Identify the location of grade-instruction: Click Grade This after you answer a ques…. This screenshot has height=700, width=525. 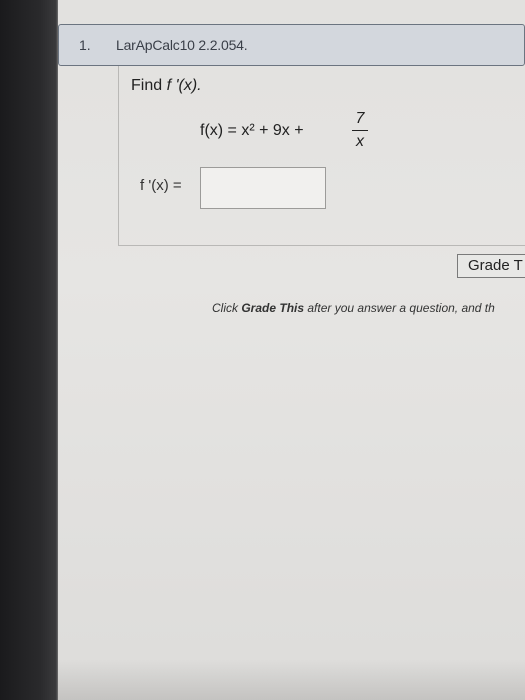
(368, 308).